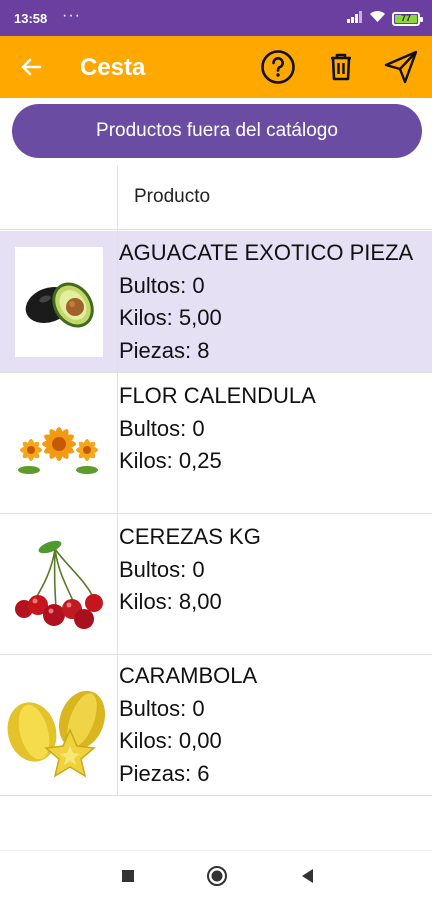 Image resolution: width=432 pixels, height=900 pixels. Describe the element at coordinates (59, 302) in the screenshot. I see `avocado-image` at that location.